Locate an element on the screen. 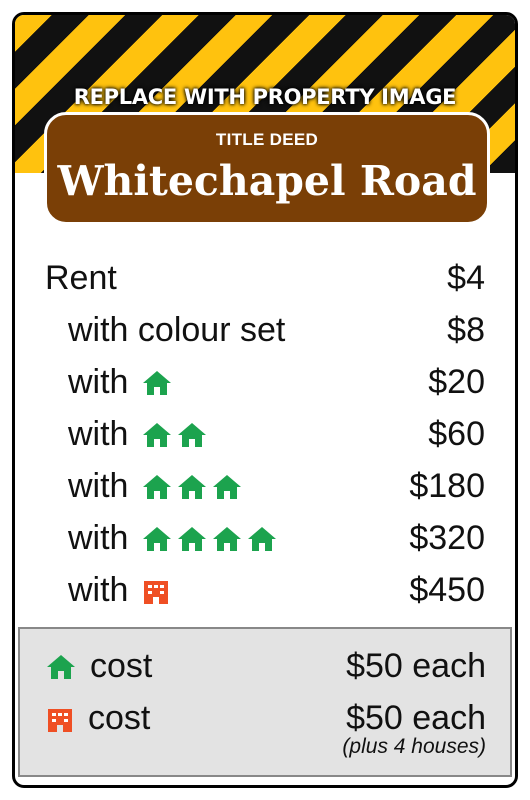  hotel-icon-group is located at coordinates (156, 591).